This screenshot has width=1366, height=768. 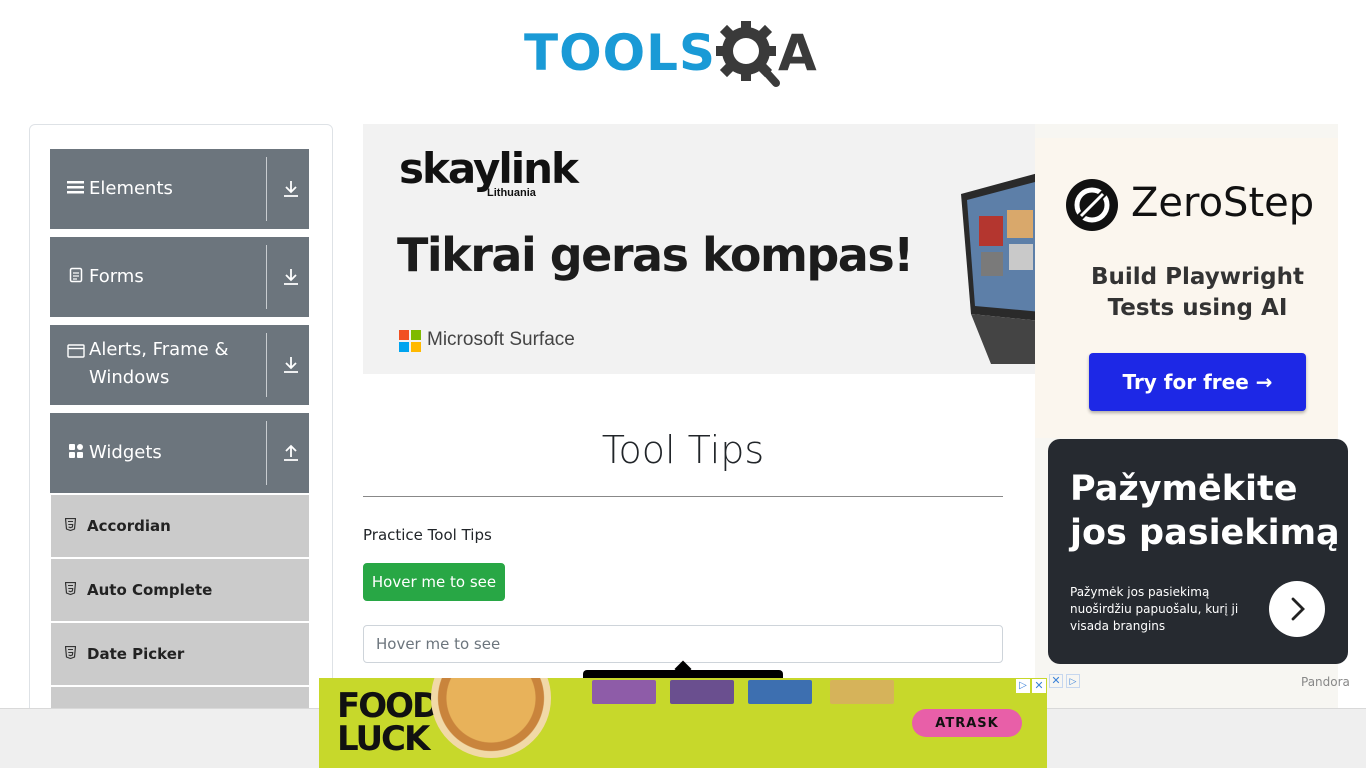 I want to click on gear-magnifier-icon, so click(x=748, y=54).